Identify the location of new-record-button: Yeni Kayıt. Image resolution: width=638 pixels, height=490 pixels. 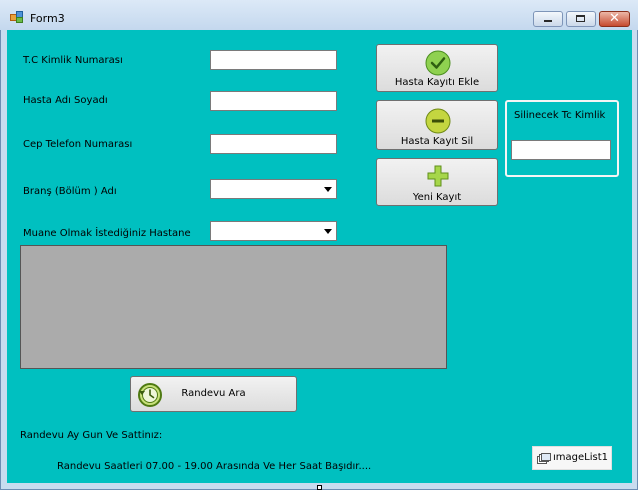
(437, 182).